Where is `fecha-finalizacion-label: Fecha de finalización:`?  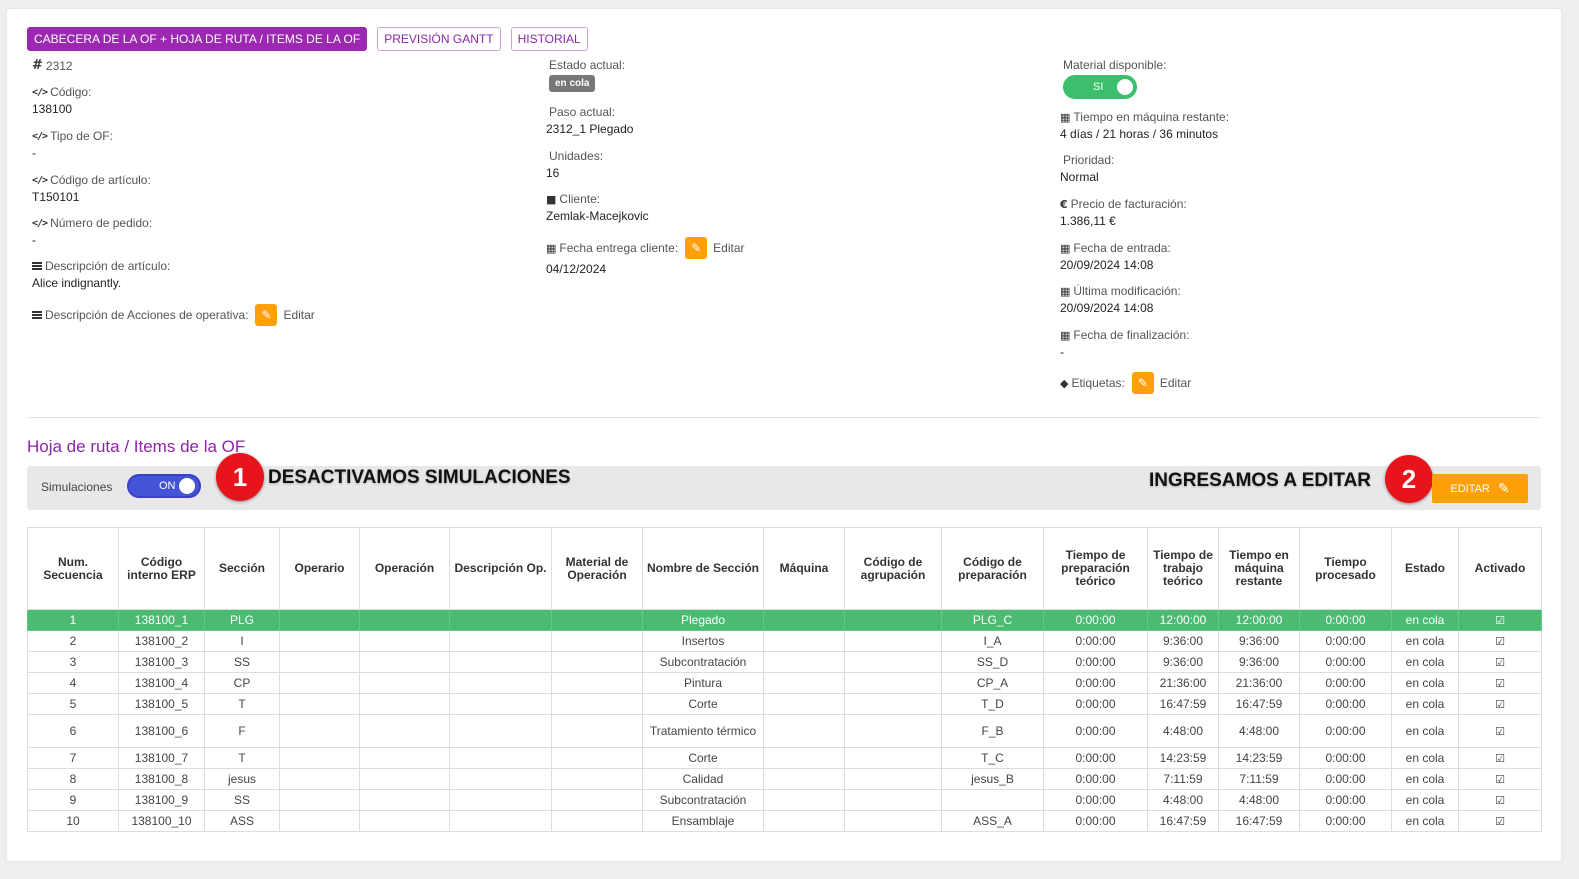 fecha-finalizacion-label: Fecha de finalización: is located at coordinates (1131, 335).